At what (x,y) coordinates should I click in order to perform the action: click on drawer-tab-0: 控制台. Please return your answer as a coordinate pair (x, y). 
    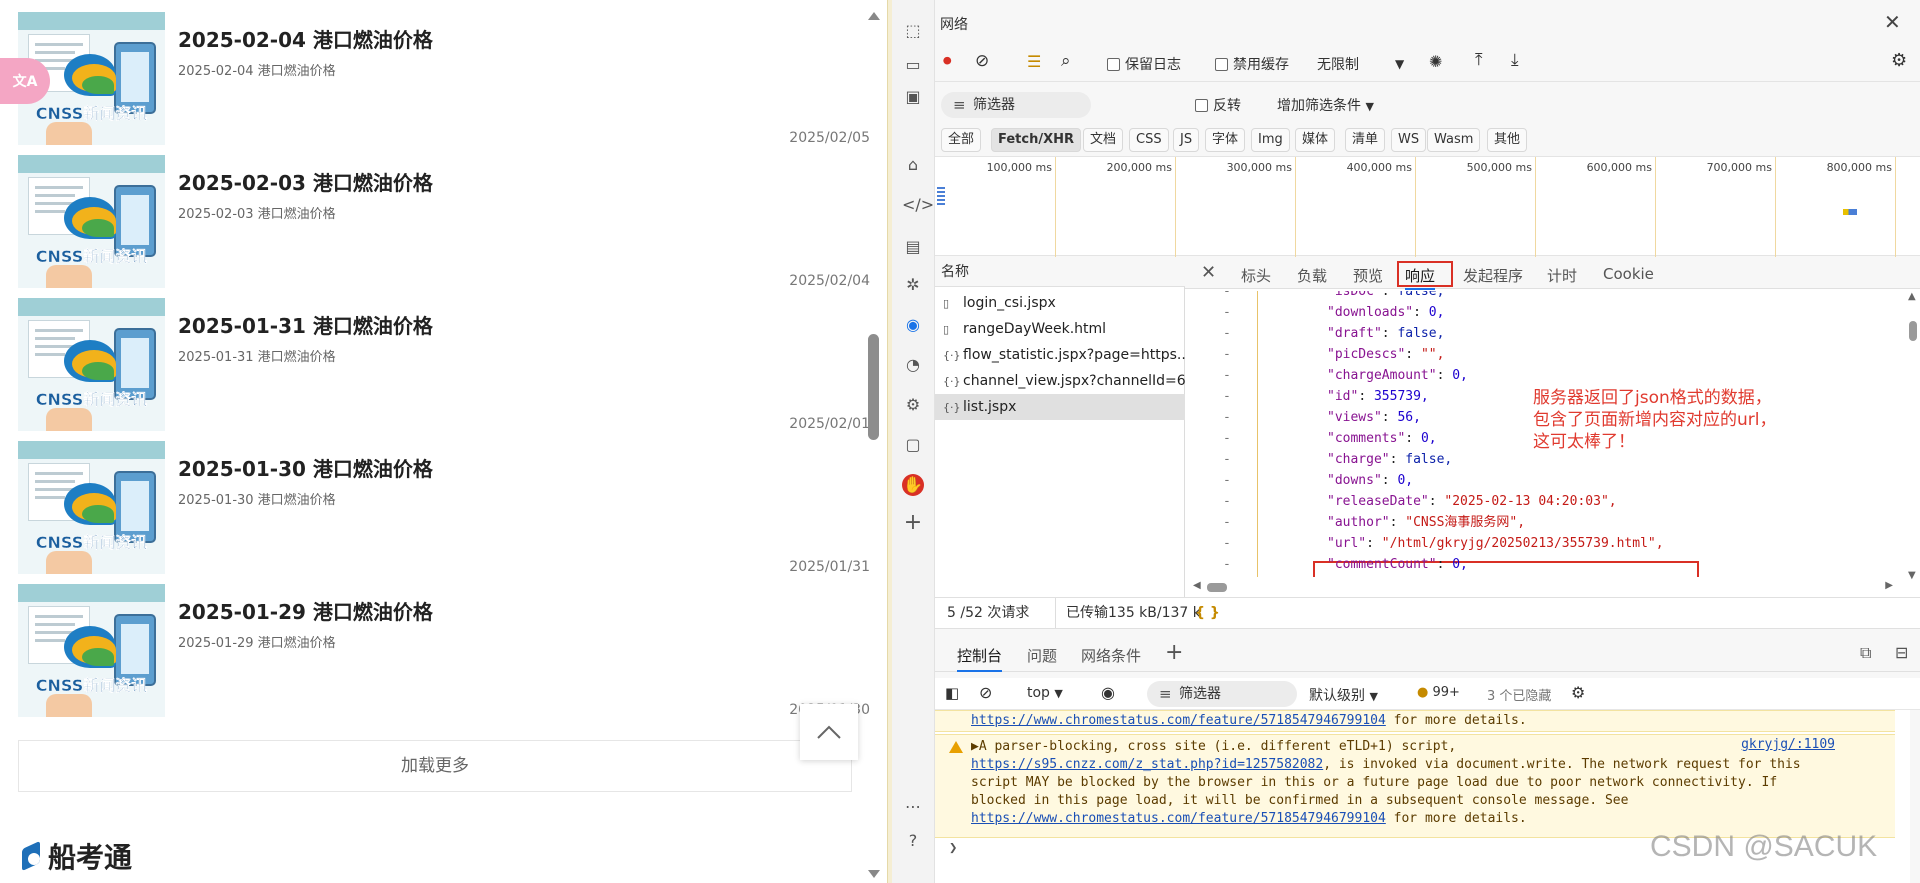
    Looking at the image, I should click on (980, 658).